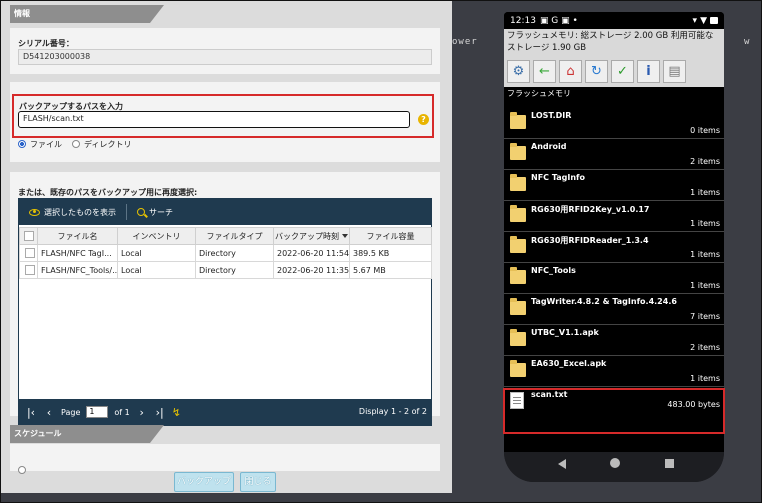 This screenshot has height=503, width=762. Describe the element at coordinates (558, 20) in the screenshot. I see `status-app-icons: ▣ G ▣ •` at that location.